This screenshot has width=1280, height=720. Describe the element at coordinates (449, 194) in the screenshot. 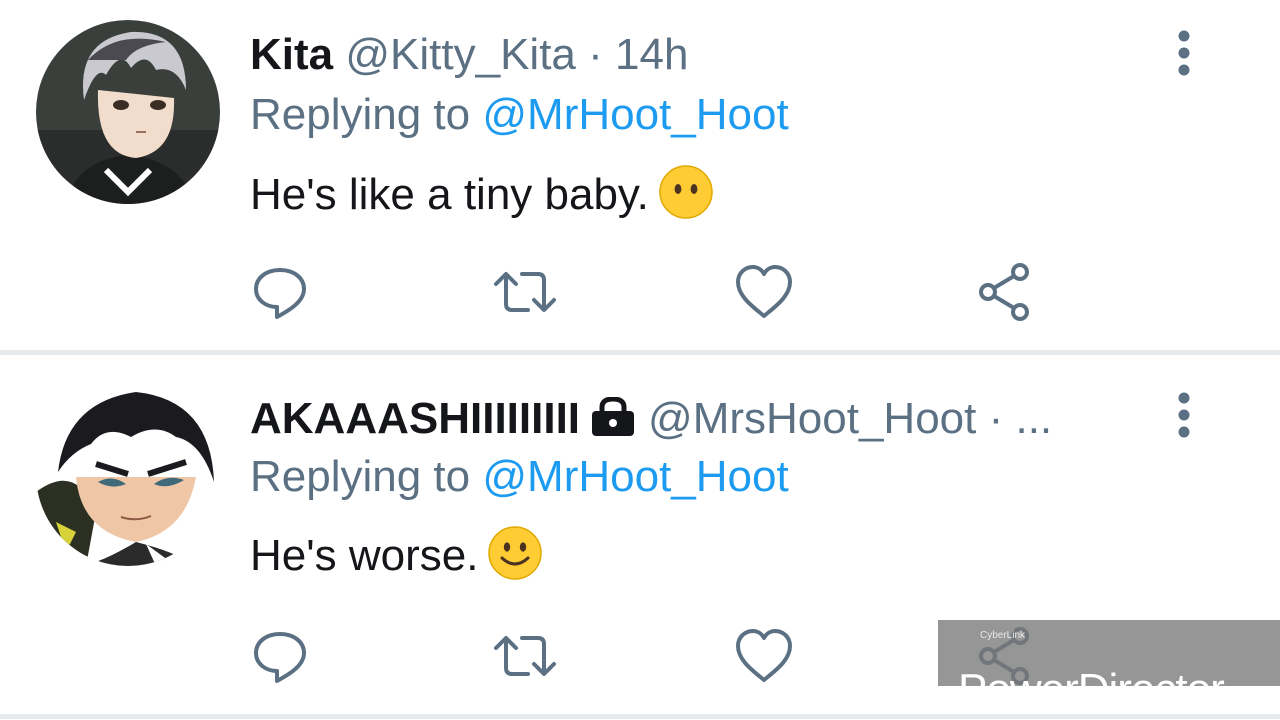

I see `tweet-text-content: He's like a tiny baby.` at that location.